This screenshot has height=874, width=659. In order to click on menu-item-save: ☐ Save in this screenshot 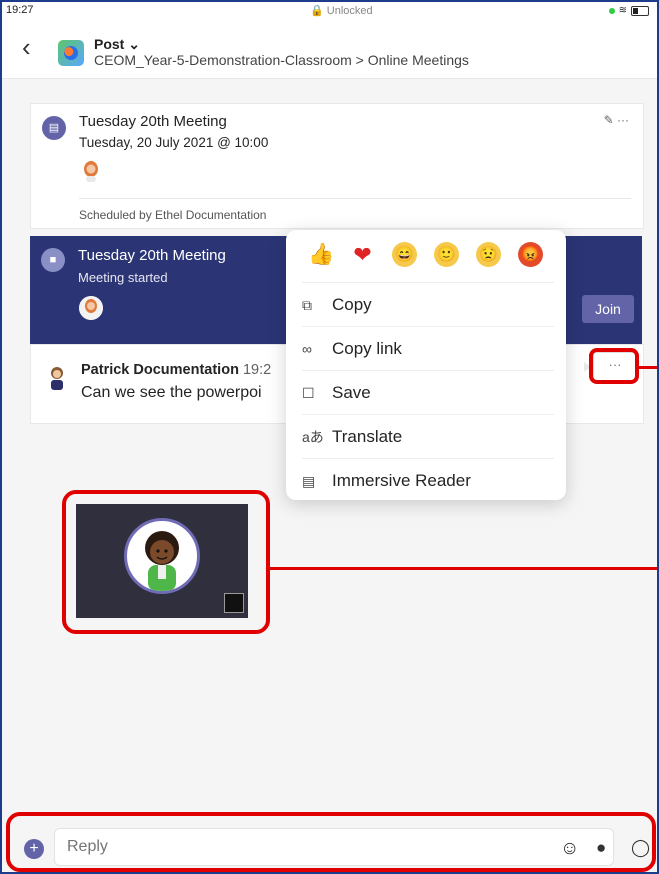, I will do `click(428, 392)`.